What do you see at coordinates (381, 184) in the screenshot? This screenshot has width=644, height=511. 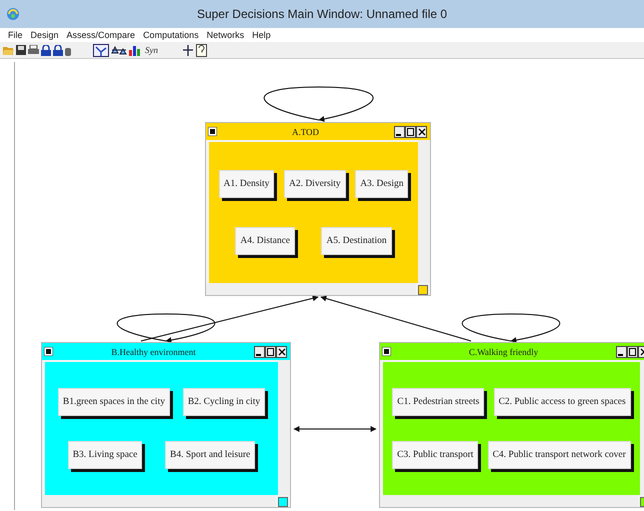 I see `node-button: A3. Design` at bounding box center [381, 184].